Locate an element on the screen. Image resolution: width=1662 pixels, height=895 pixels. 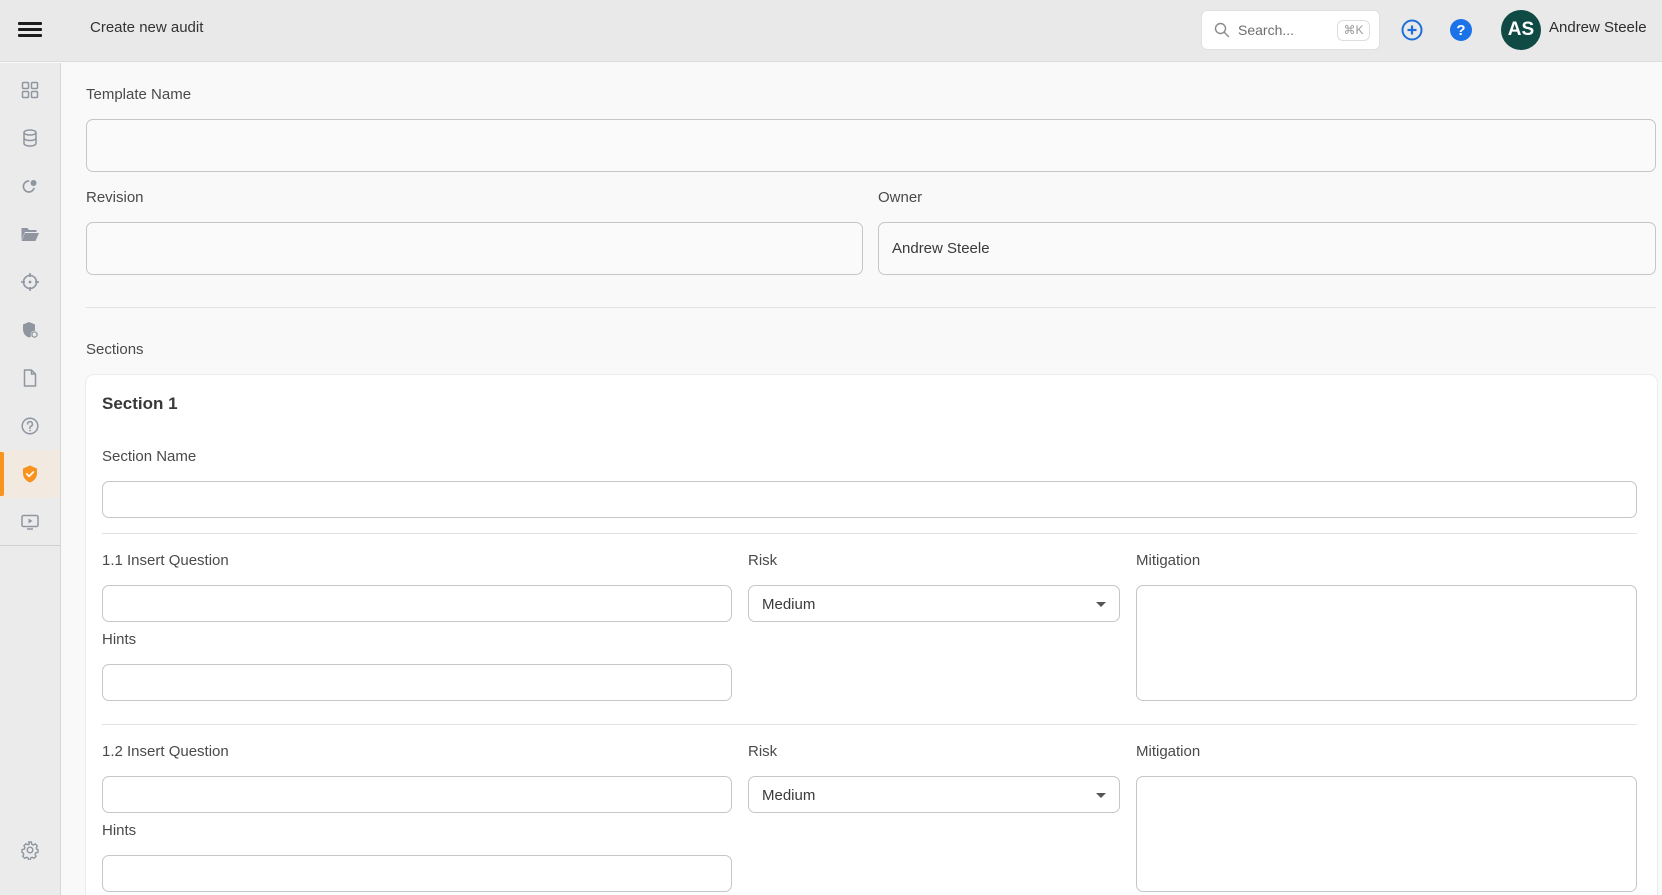
sidebar-item-activity is located at coordinates (30, 186).